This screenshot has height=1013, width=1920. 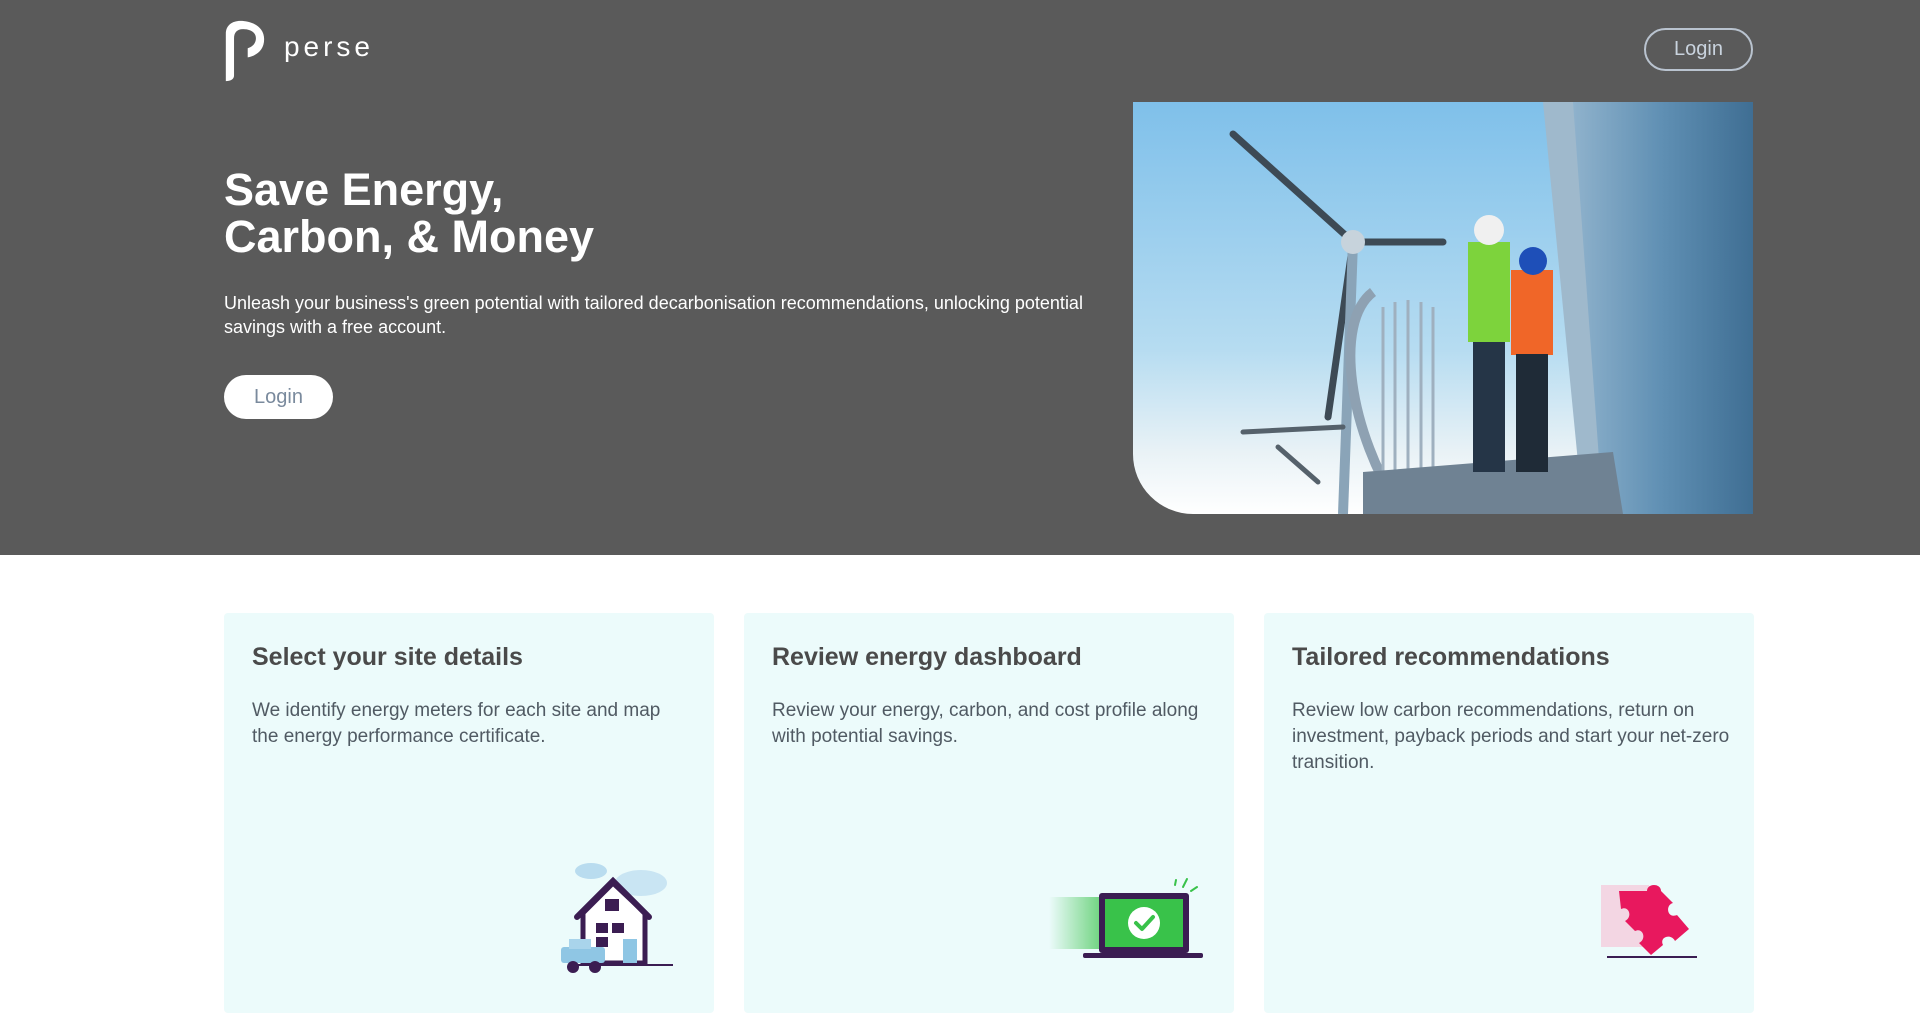 What do you see at coordinates (245, 51) in the screenshot?
I see `perse-logo-mark-icon` at bounding box center [245, 51].